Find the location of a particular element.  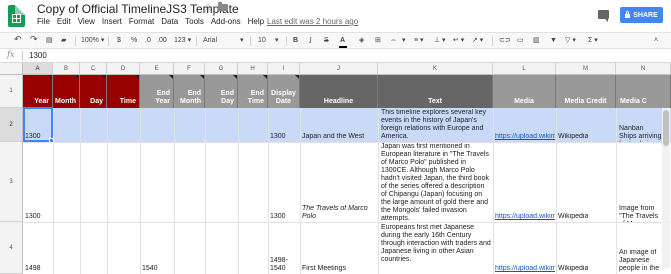

share-button: SHARE is located at coordinates (641, 15).